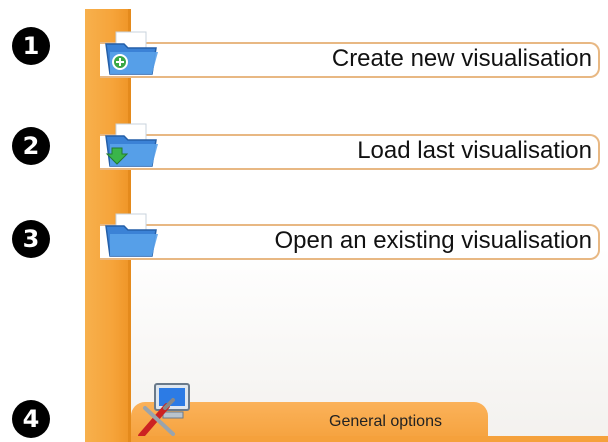 The image size is (608, 442). Describe the element at coordinates (369, 439) in the screenshot. I see `bottom-strip` at that location.